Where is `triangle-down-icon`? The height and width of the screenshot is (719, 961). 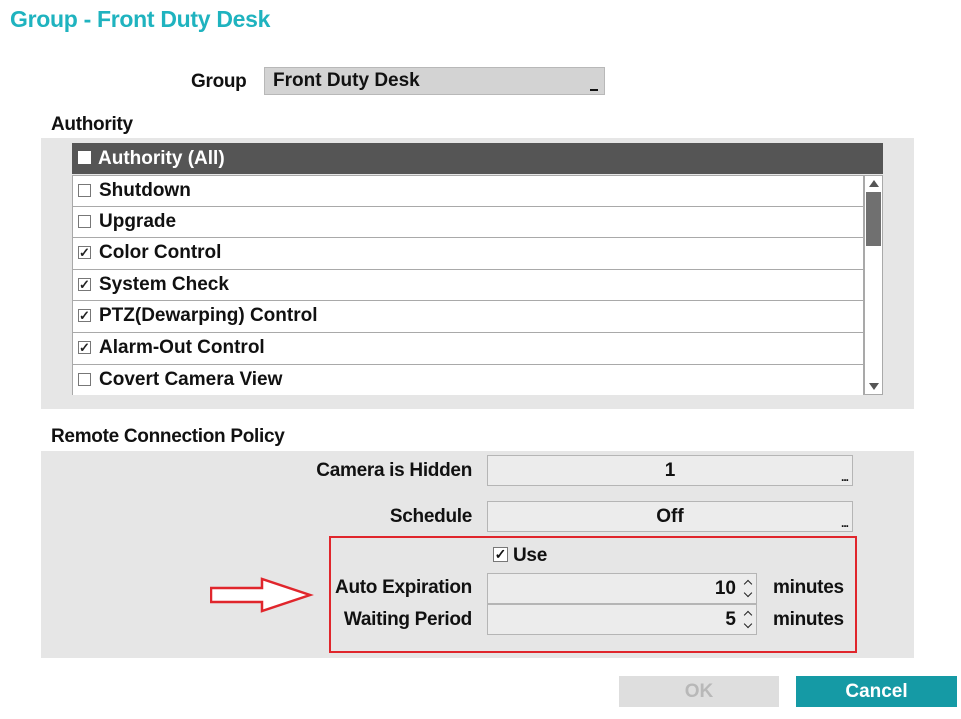 triangle-down-icon is located at coordinates (874, 386).